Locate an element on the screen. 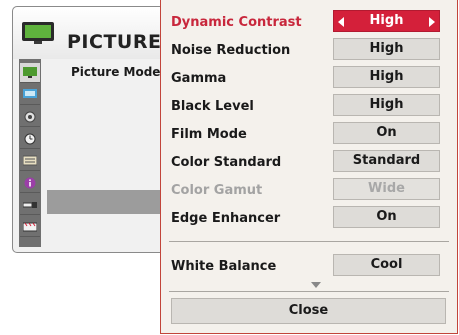 This screenshot has width=459, height=335. row-dynamic-contrast: Dynamic Contrast High is located at coordinates (309, 22).